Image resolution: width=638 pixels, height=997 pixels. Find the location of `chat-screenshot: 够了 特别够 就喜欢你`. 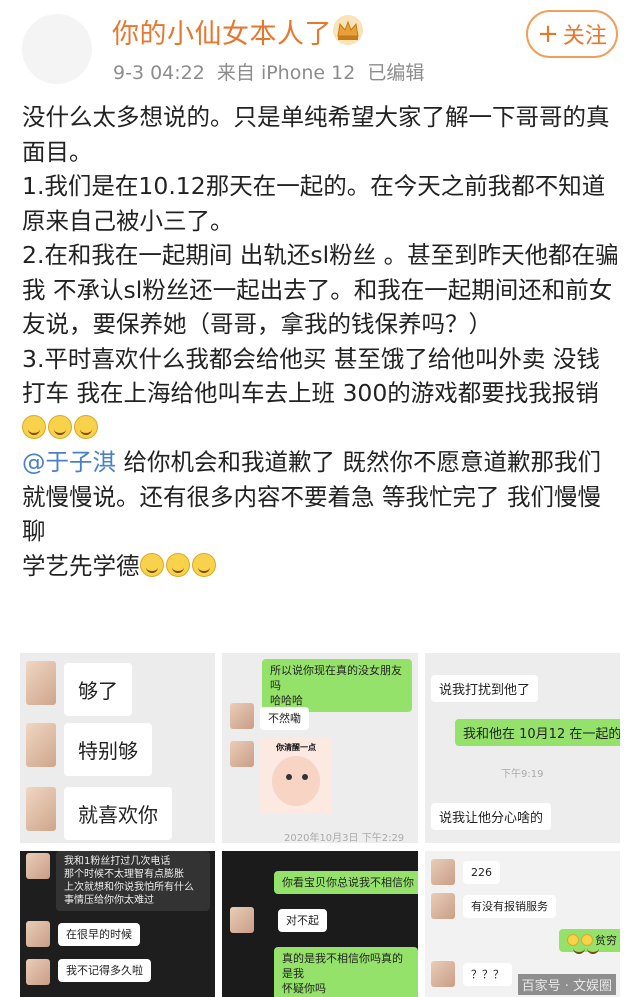

chat-screenshot: 够了 特别够 就喜欢你 is located at coordinates (117, 748).